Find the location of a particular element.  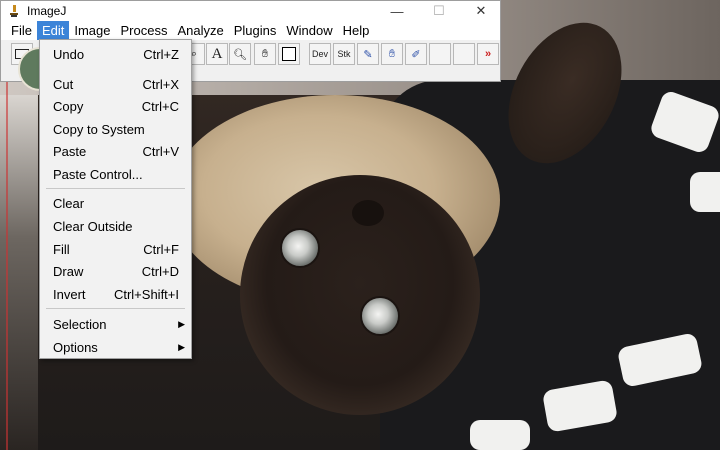

menu-item-clear-outside: Clear Outside is located at coordinates (115, 226).